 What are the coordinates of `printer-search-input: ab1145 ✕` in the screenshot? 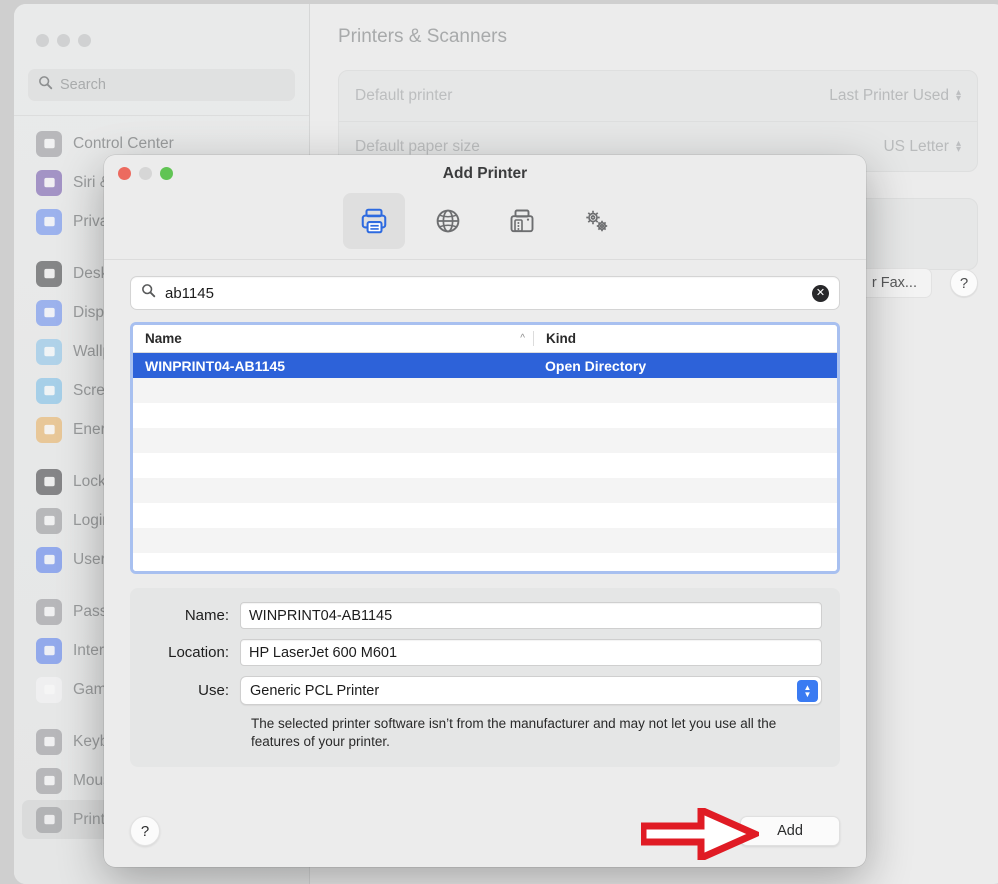 It's located at (485, 293).